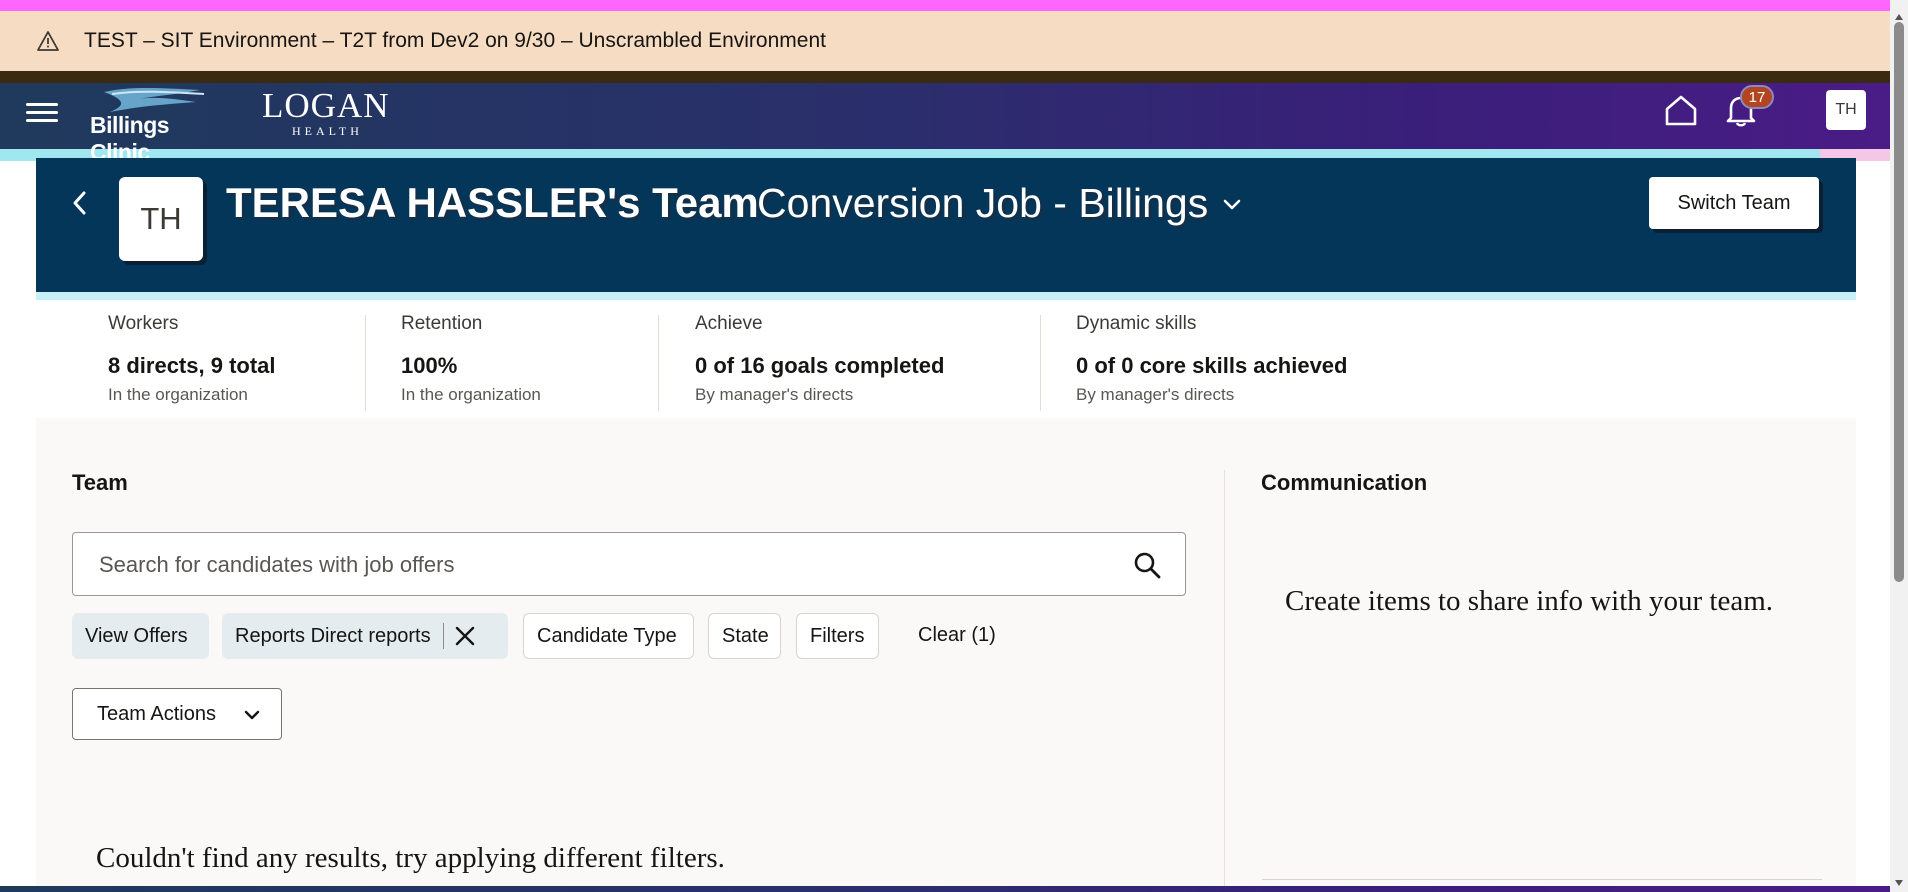  Describe the element at coordinates (156, 713) in the screenshot. I see `team-actions-label: Team Actions` at that location.